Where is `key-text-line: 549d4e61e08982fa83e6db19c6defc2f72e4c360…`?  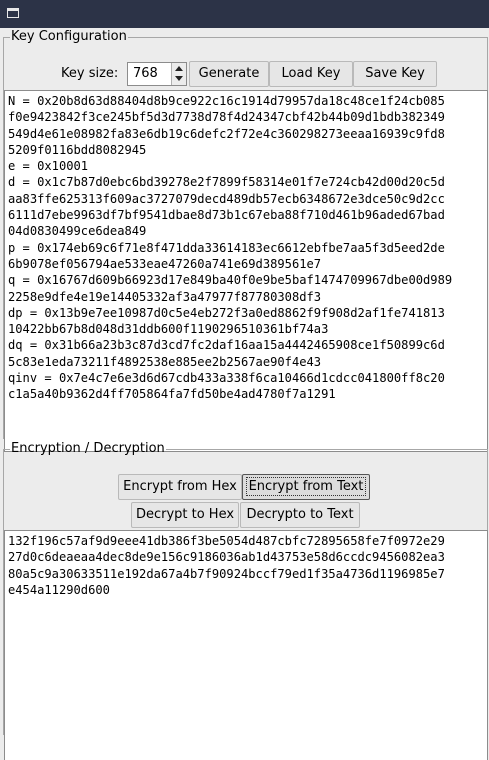 key-text-line: 549d4e61e08982fa83e6db19c6defc2f72e4c360… is located at coordinates (226, 133).